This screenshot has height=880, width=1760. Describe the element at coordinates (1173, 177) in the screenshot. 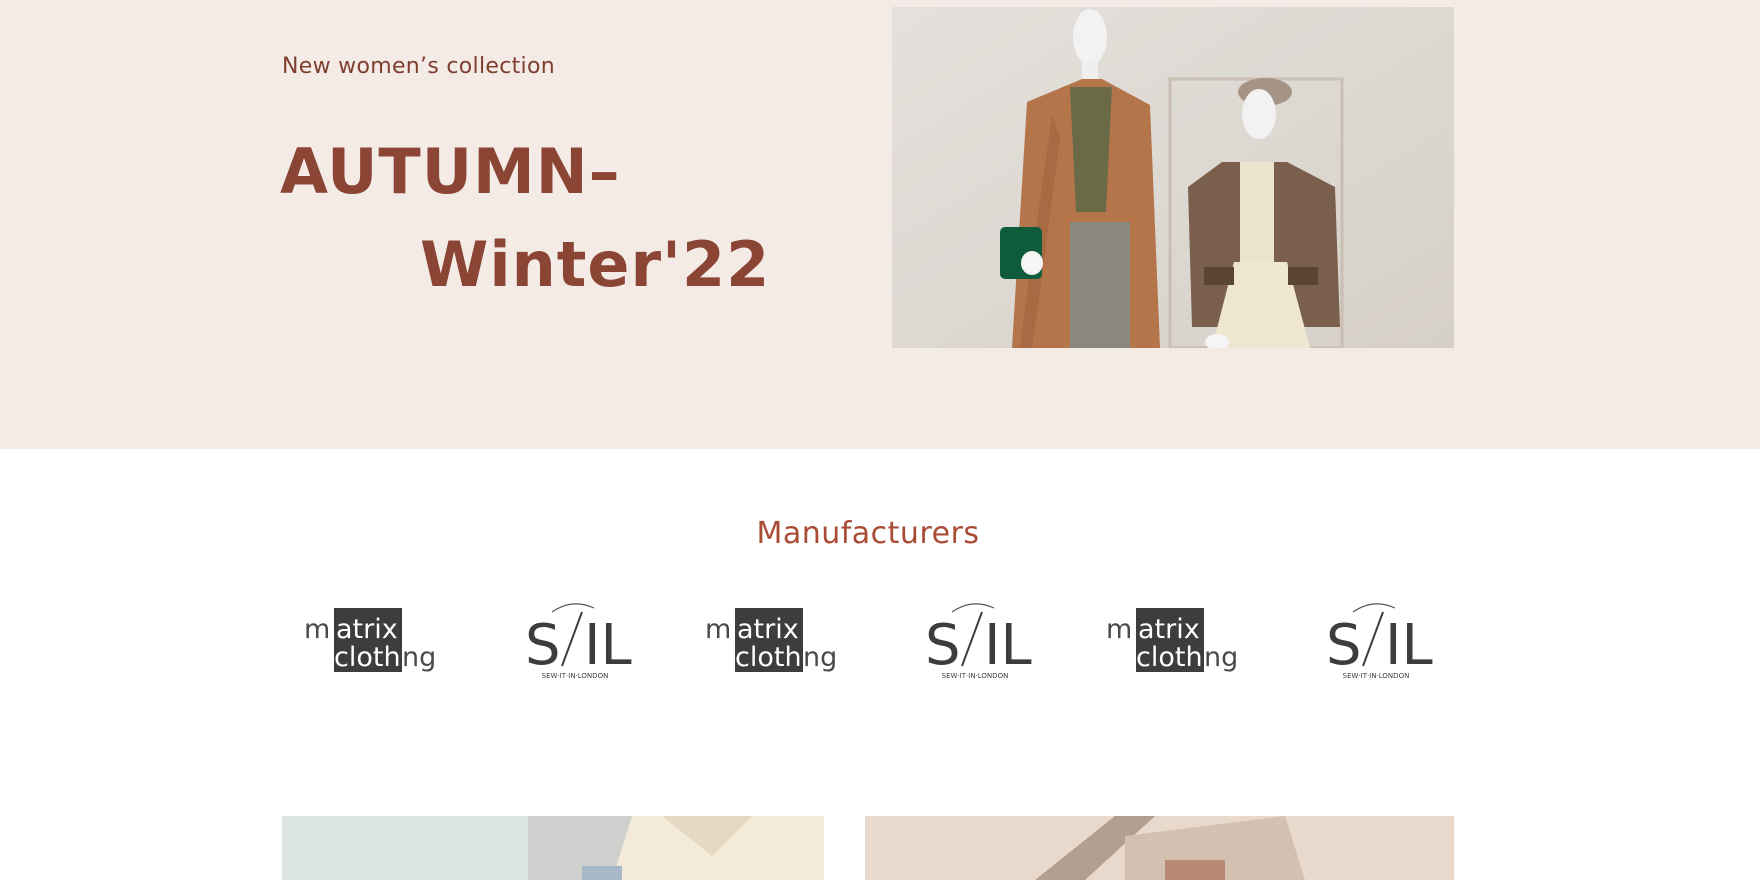

I see `hero-collection-photo` at that location.